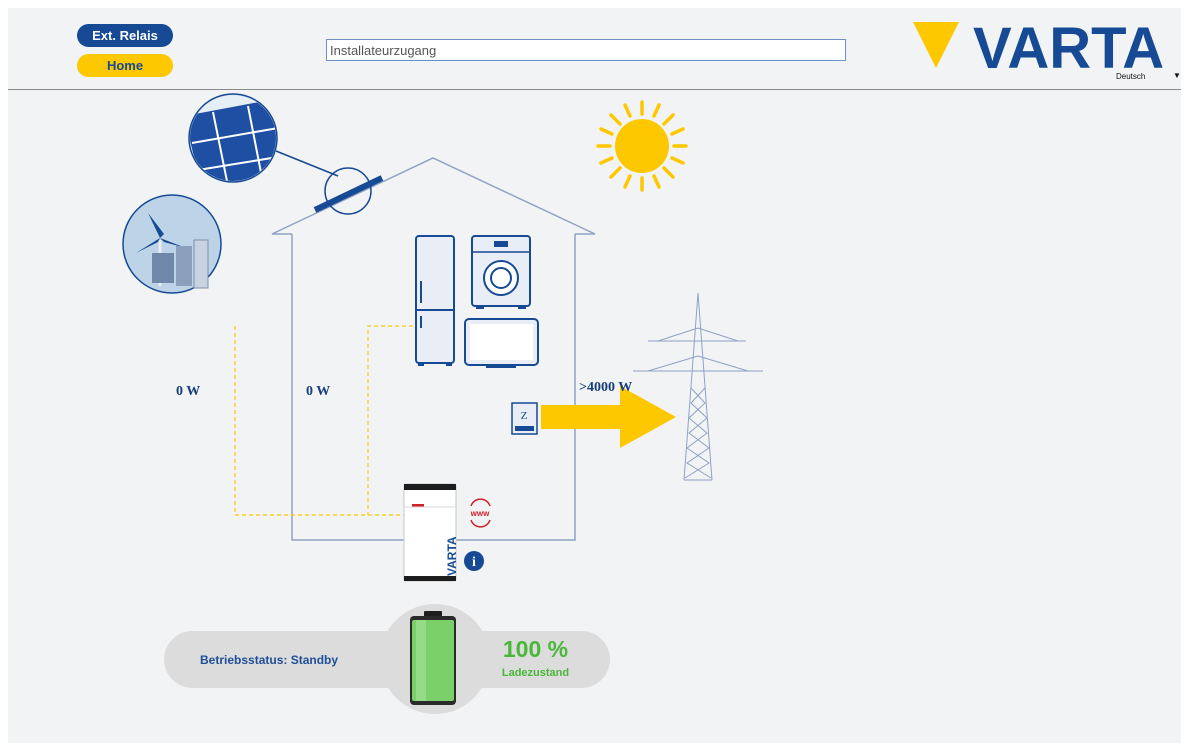  Describe the element at coordinates (501, 343) in the screenshot. I see `tv-icon` at that location.